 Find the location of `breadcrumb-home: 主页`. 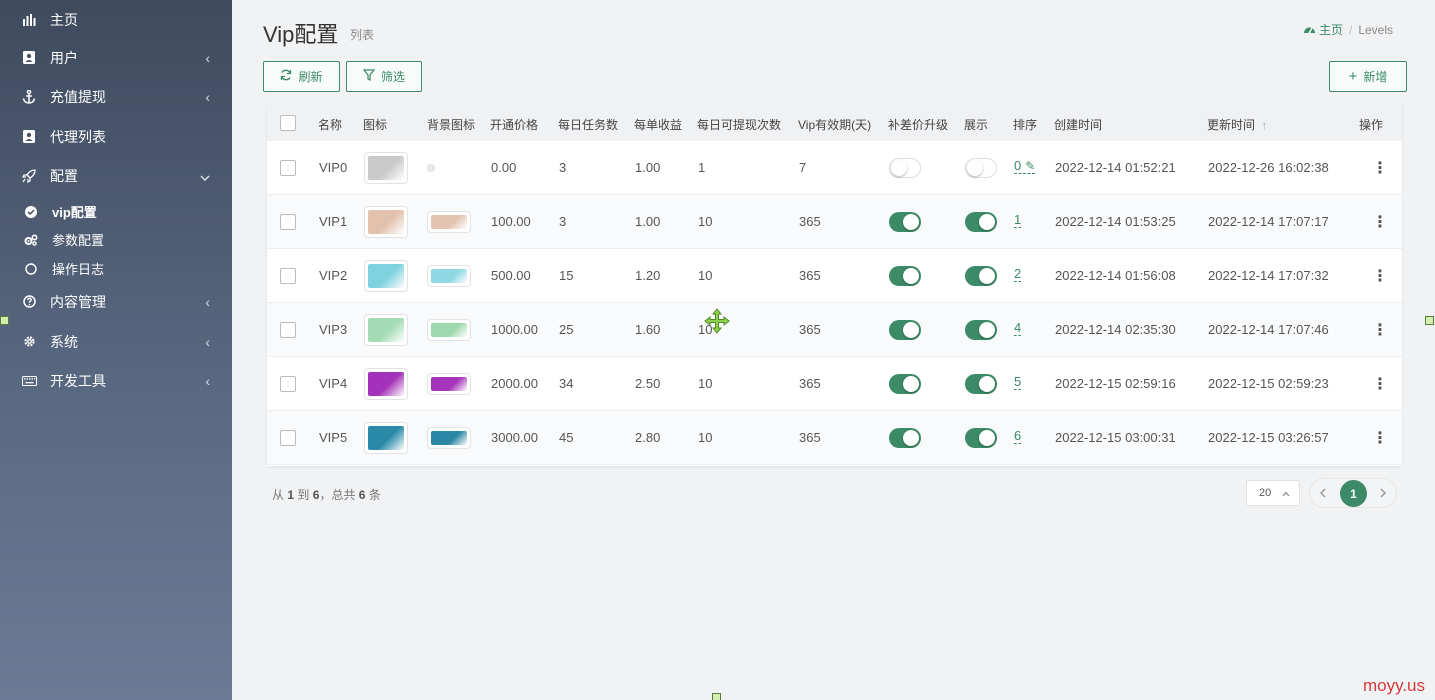

breadcrumb-home: 主页 is located at coordinates (1323, 29).